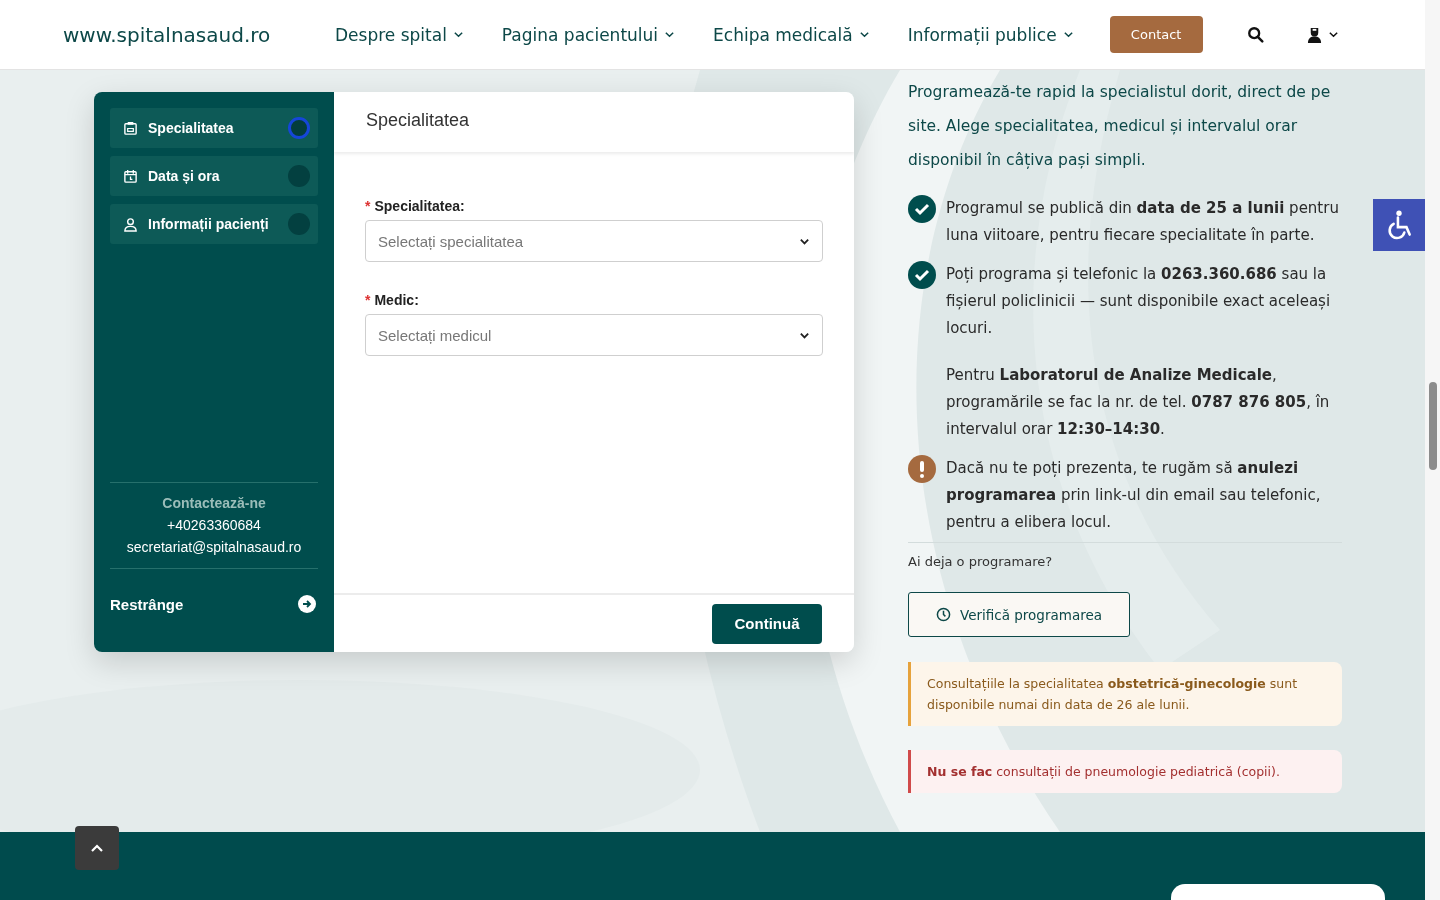  I want to click on info-text: Programul se publică din data de 25 a lunii pentru luna viitoare, pentru fiecare specialitate în parte., so click(1143, 222).